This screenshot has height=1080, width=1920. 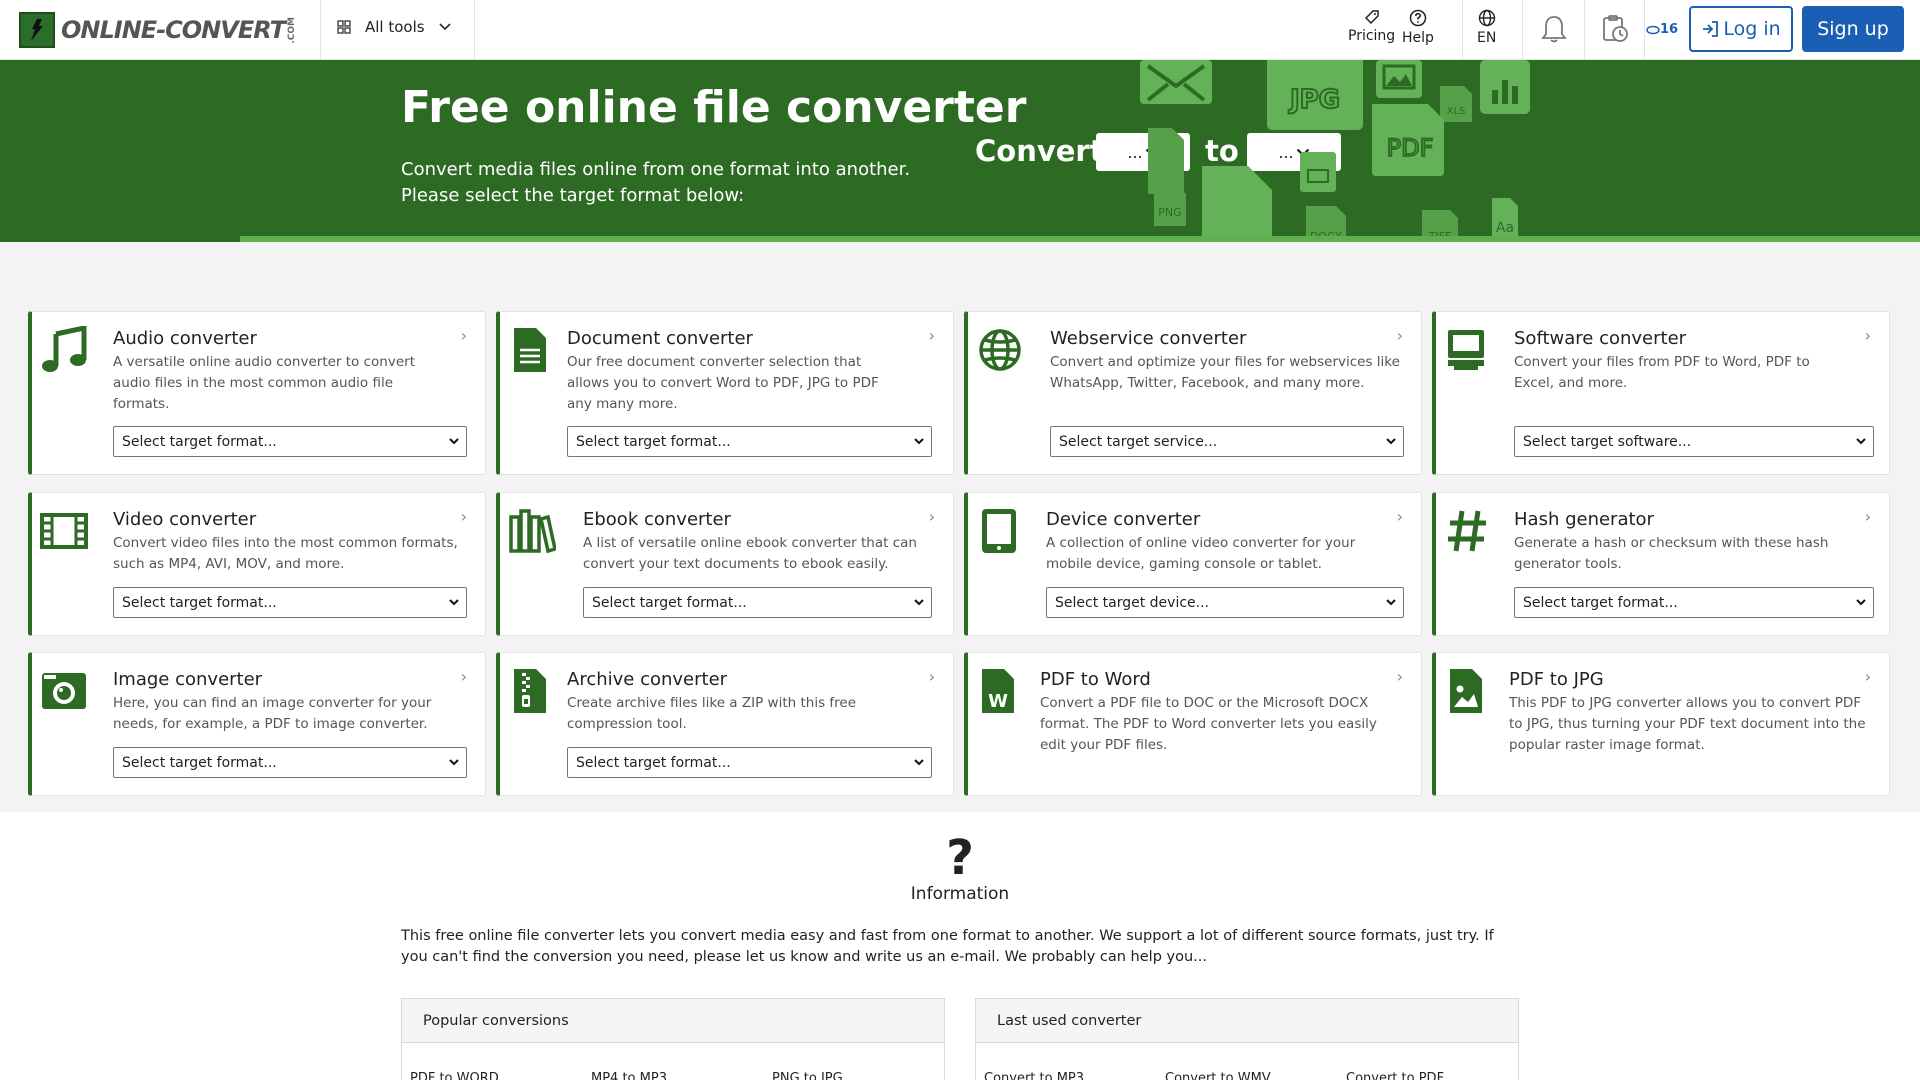 I want to click on popular-link: MP4 to MP3, so click(x=681, y=1075).